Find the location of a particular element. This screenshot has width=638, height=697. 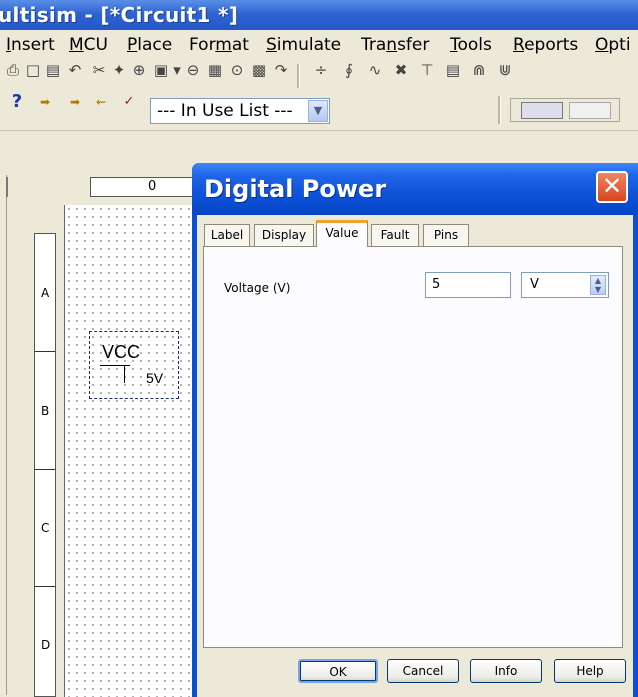

place-hier-icon: ⇜ is located at coordinates (101, 102).